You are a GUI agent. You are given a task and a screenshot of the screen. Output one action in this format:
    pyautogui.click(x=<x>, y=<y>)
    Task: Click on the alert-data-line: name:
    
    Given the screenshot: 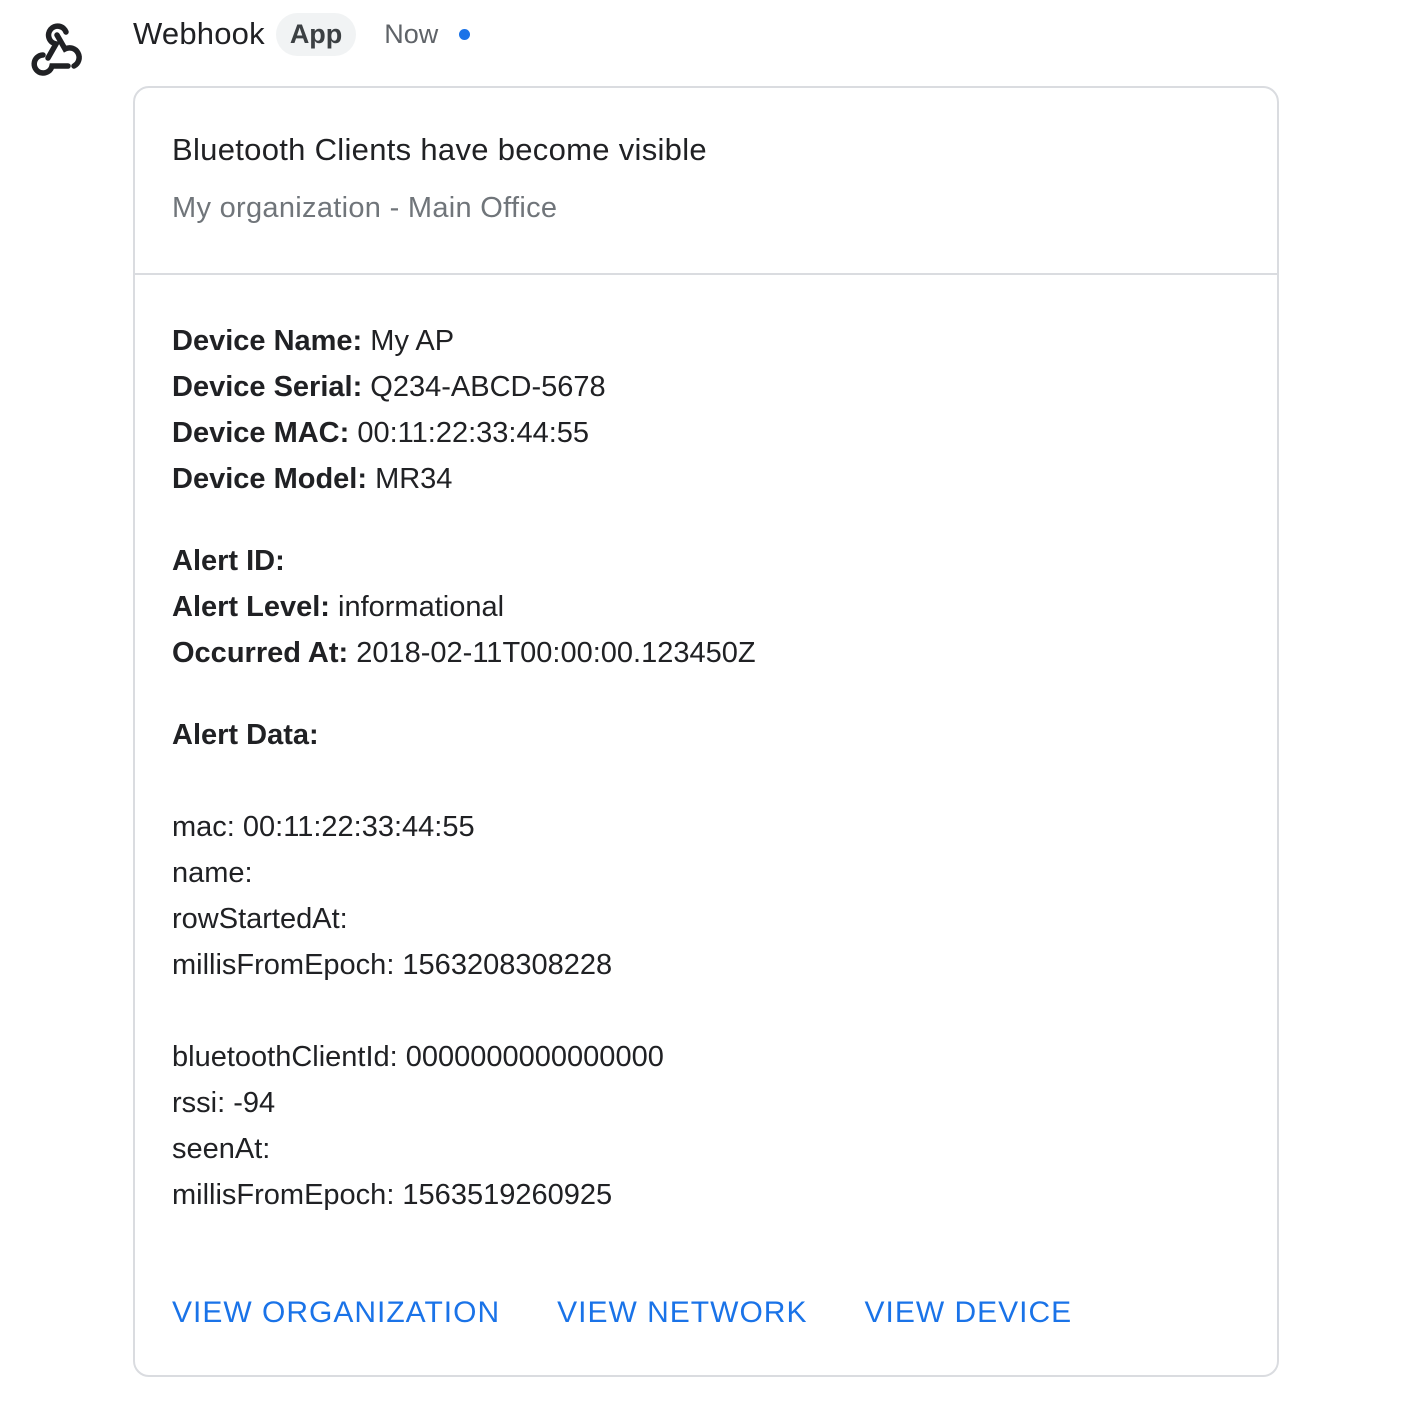 What is the action you would take?
    pyautogui.click(x=212, y=873)
    